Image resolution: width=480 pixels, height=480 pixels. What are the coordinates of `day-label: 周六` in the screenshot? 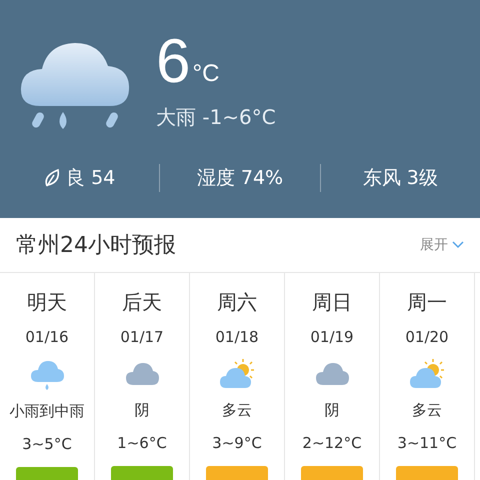 It's located at (237, 302).